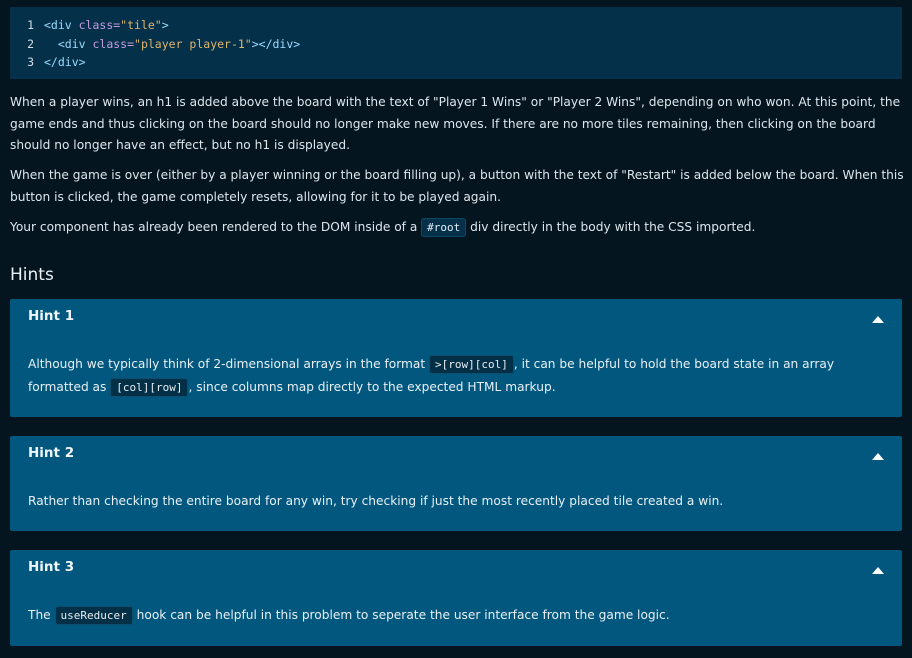 This screenshot has width=912, height=658. I want to click on line-number: 3, so click(30, 62).